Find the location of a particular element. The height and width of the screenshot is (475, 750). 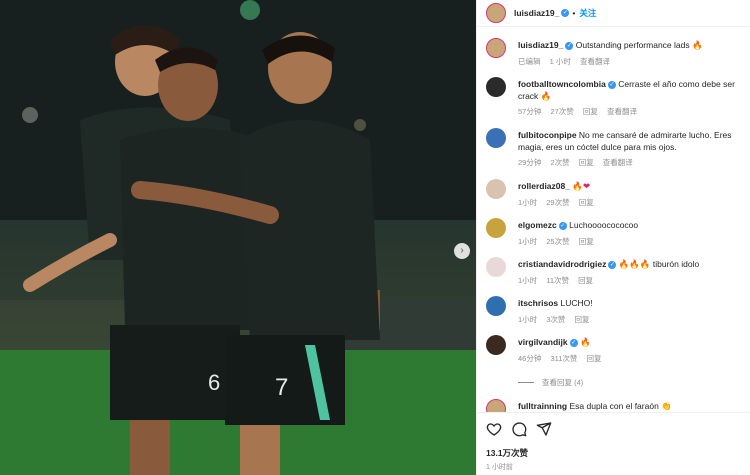

post-author-username: luisdiaz19_ is located at coordinates (536, 13).